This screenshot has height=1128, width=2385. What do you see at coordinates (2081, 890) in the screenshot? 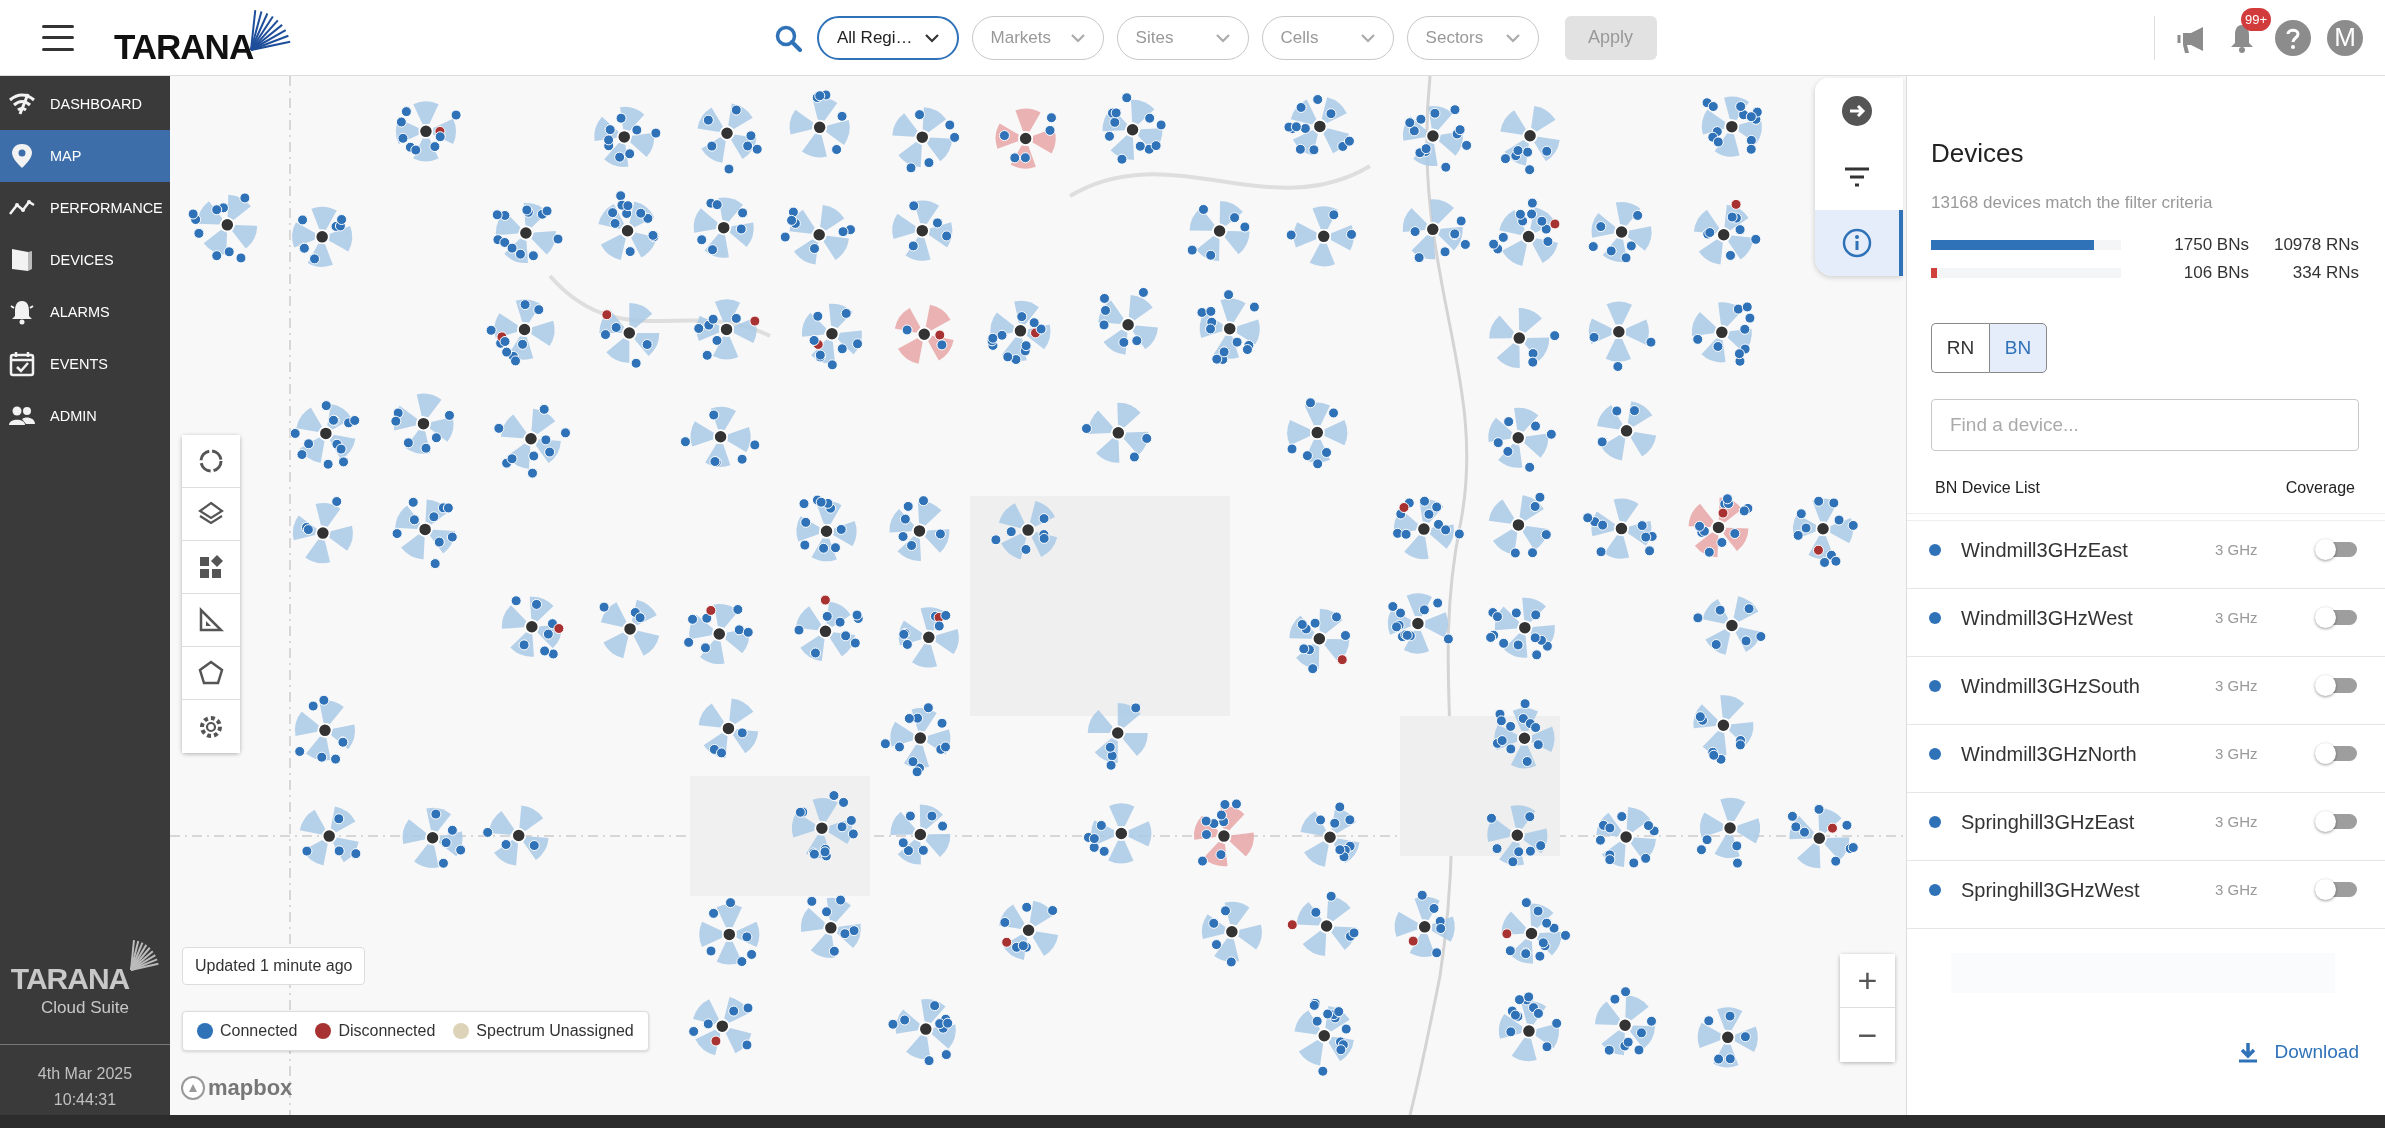
I see `device-name: Springhill3GHzWest` at bounding box center [2081, 890].